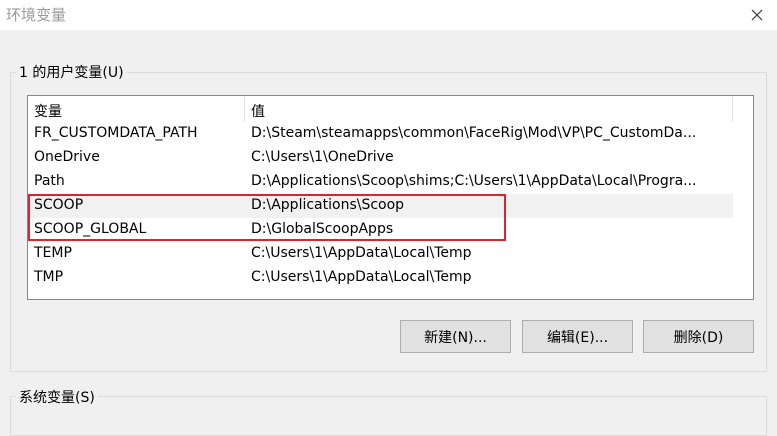 This screenshot has width=777, height=436. I want to click on table-row: TEMP C:\Users\1\AppData\Local\Temp, so click(380, 254).